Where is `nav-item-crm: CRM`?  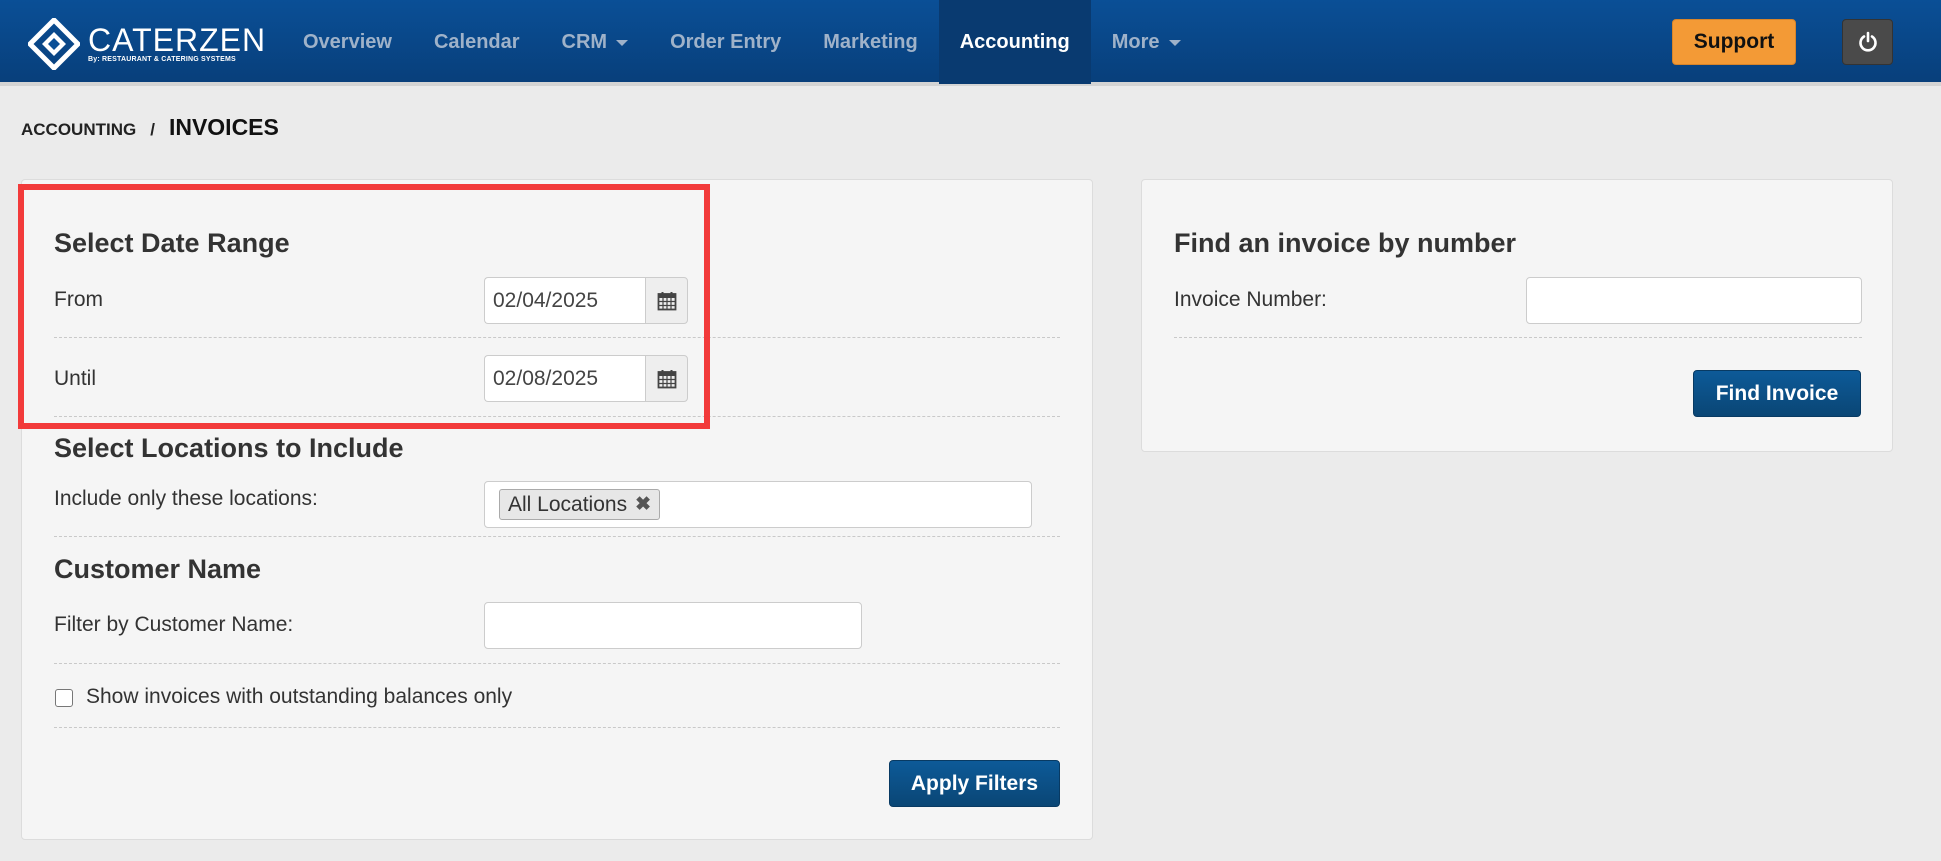 nav-item-crm: CRM is located at coordinates (595, 42).